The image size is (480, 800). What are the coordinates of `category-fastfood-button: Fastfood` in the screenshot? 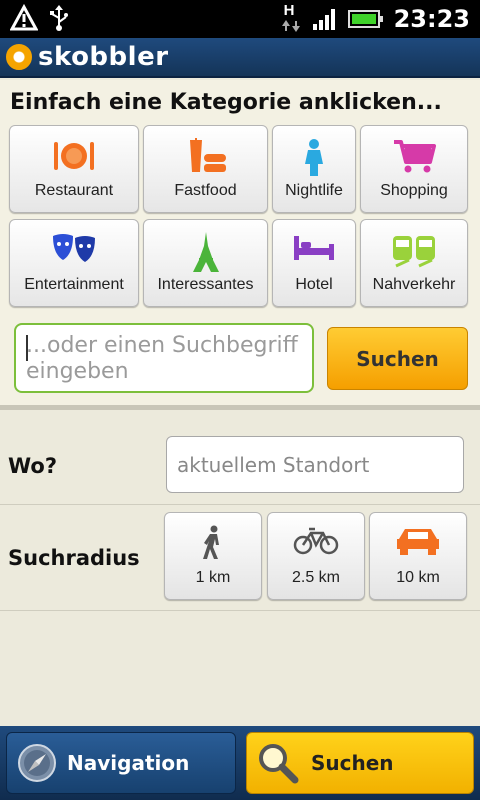 It's located at (205, 169).